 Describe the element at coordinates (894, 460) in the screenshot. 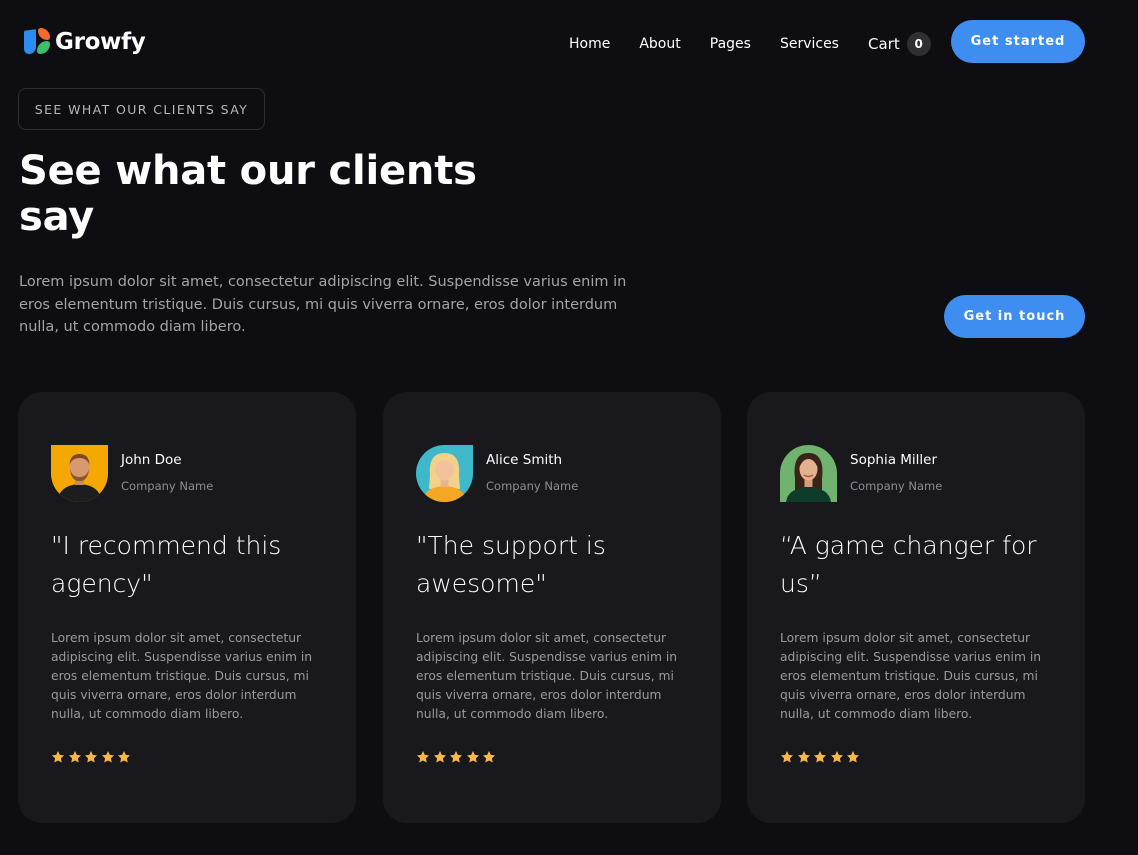

I see `client-name: Sophia Miller` at that location.